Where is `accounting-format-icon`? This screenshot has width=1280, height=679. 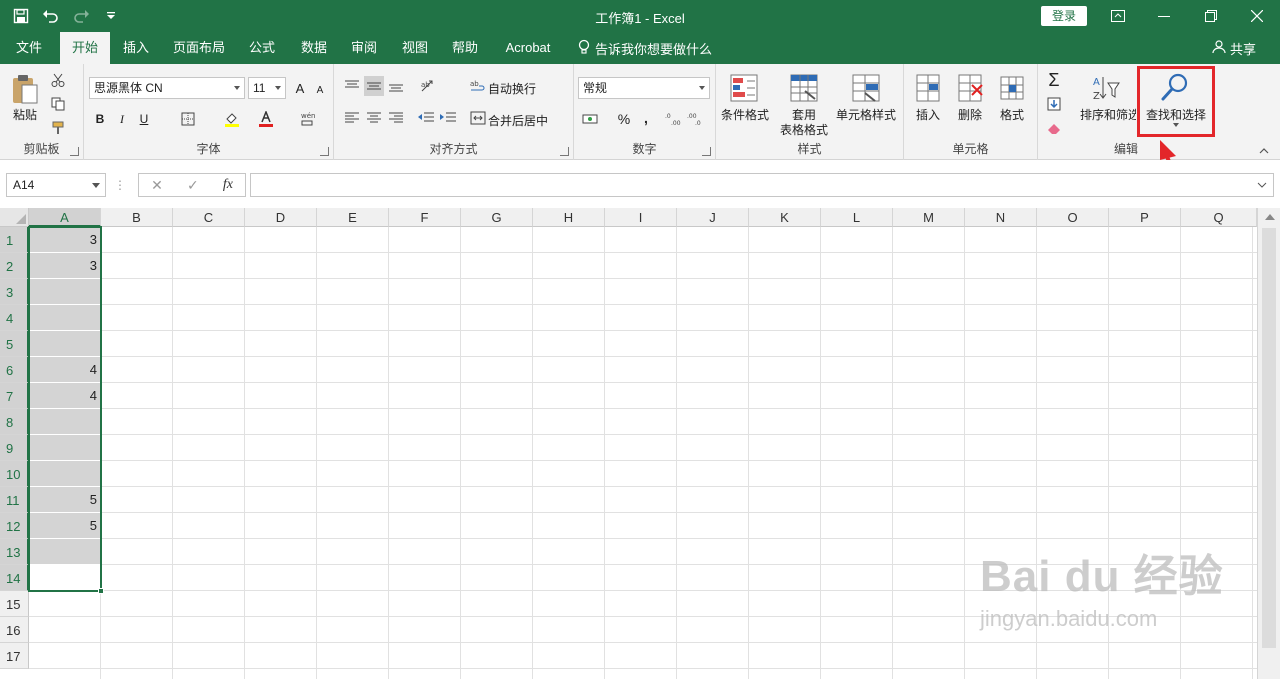
accounting-format-icon is located at coordinates (590, 119).